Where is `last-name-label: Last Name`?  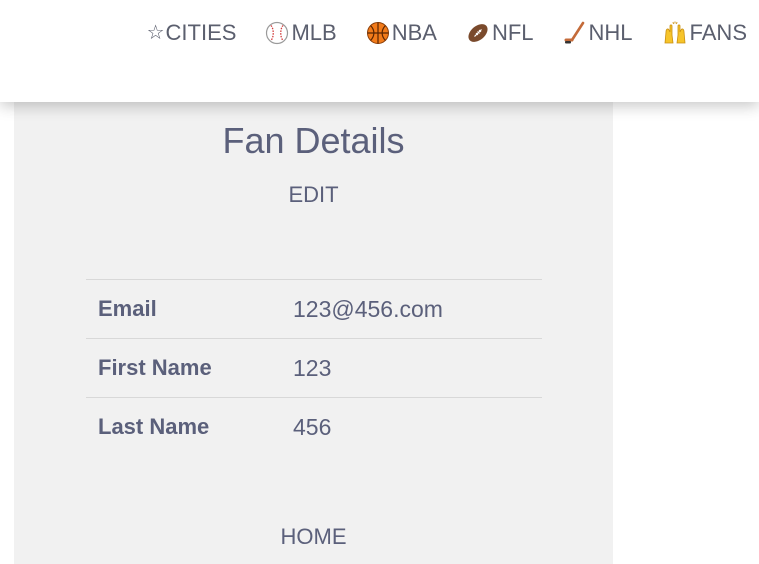 last-name-label: Last Name is located at coordinates (154, 427).